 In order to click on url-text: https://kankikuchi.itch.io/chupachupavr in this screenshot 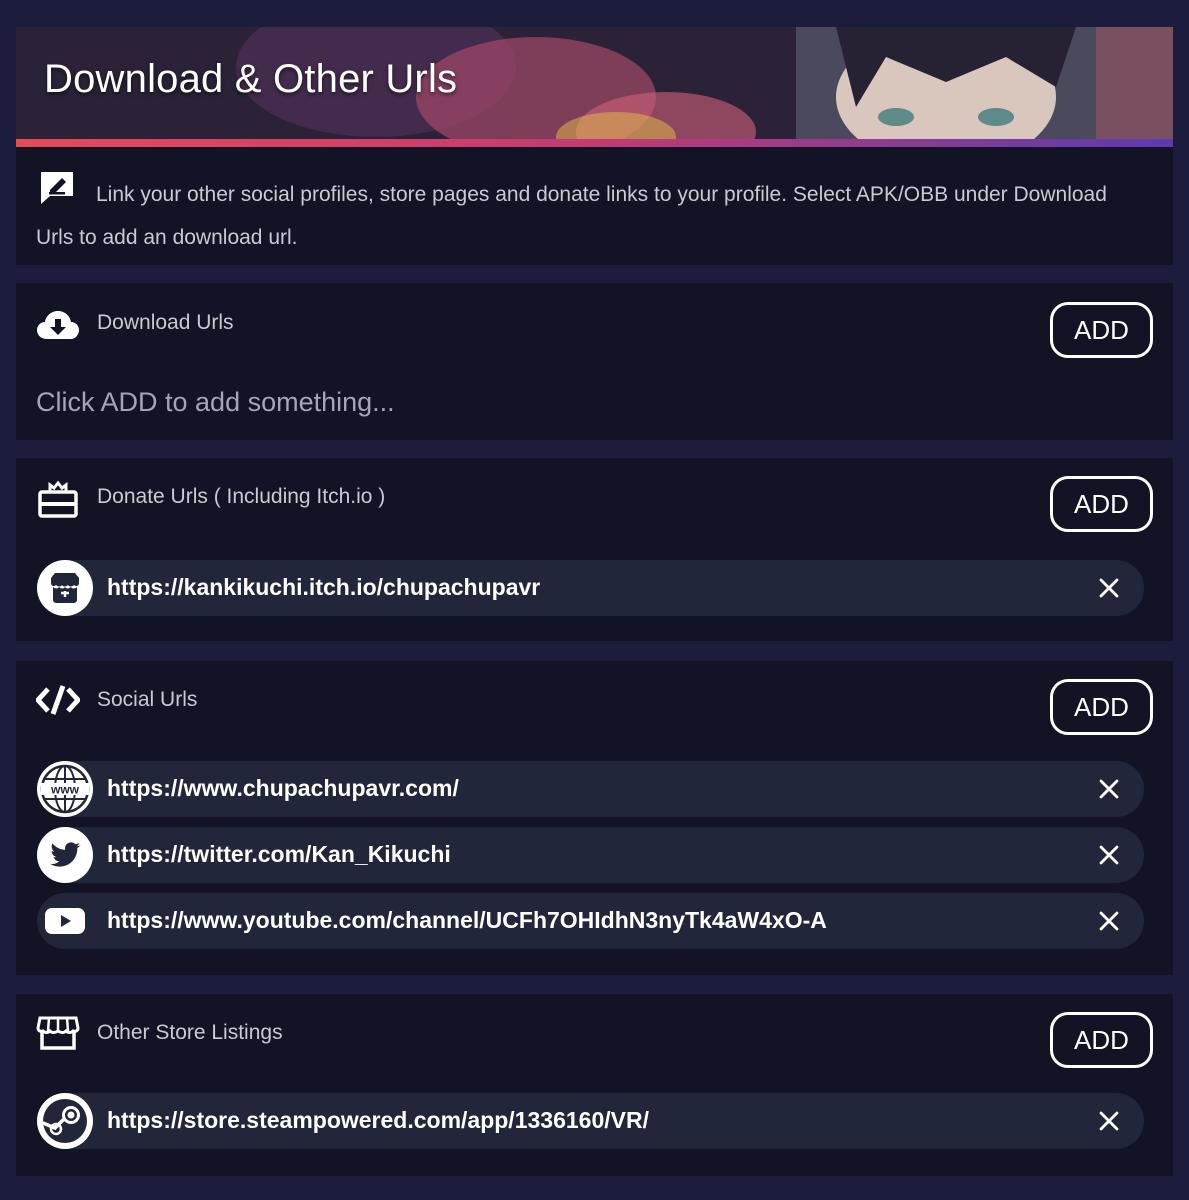, I will do `click(324, 587)`.